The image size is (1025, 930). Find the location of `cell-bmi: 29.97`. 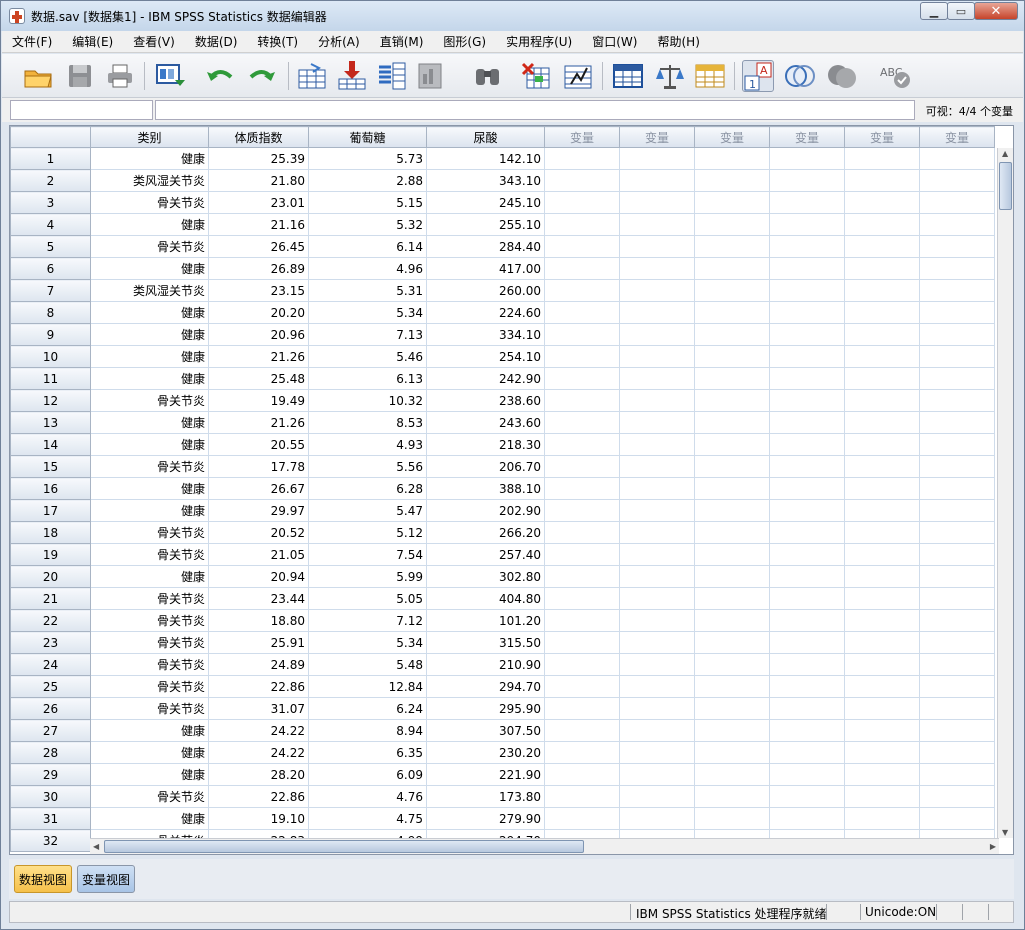

cell-bmi: 29.97 is located at coordinates (258, 510).